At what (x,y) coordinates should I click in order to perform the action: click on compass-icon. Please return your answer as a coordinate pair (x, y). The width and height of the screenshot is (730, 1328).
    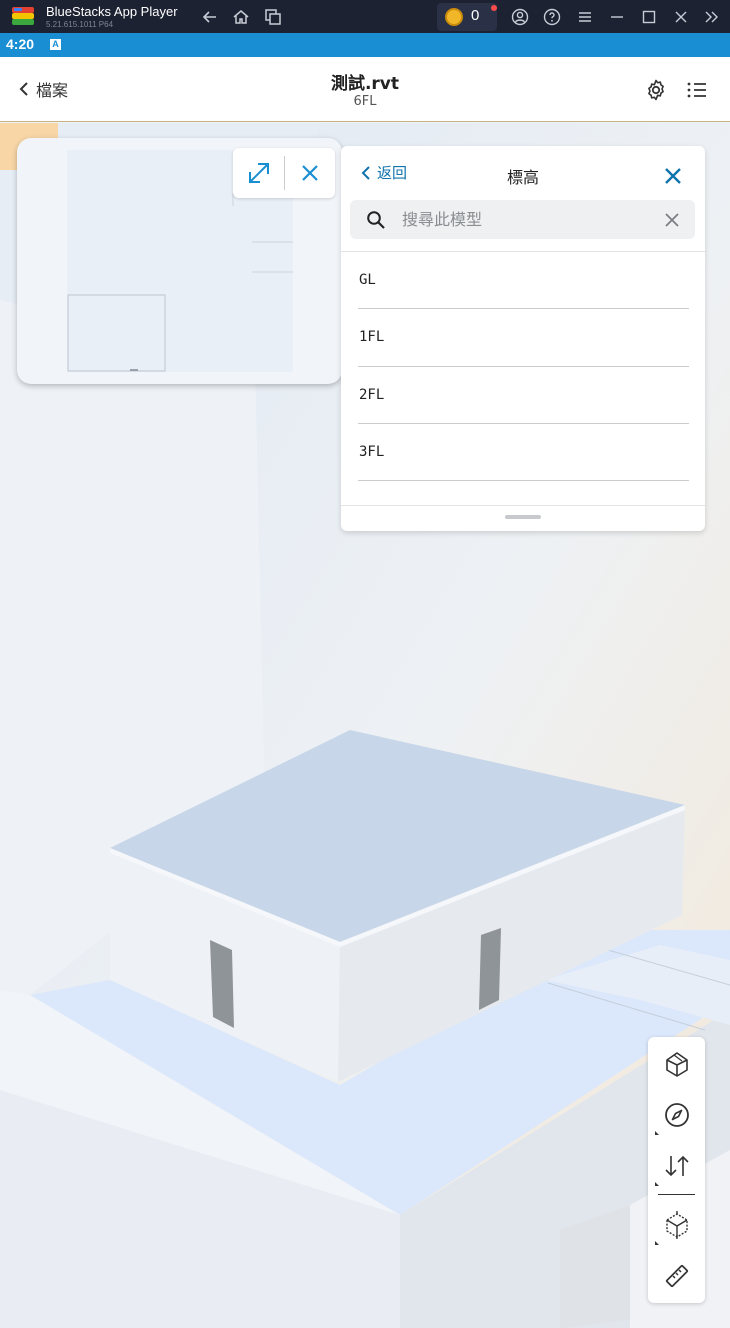
    Looking at the image, I should click on (677, 1115).